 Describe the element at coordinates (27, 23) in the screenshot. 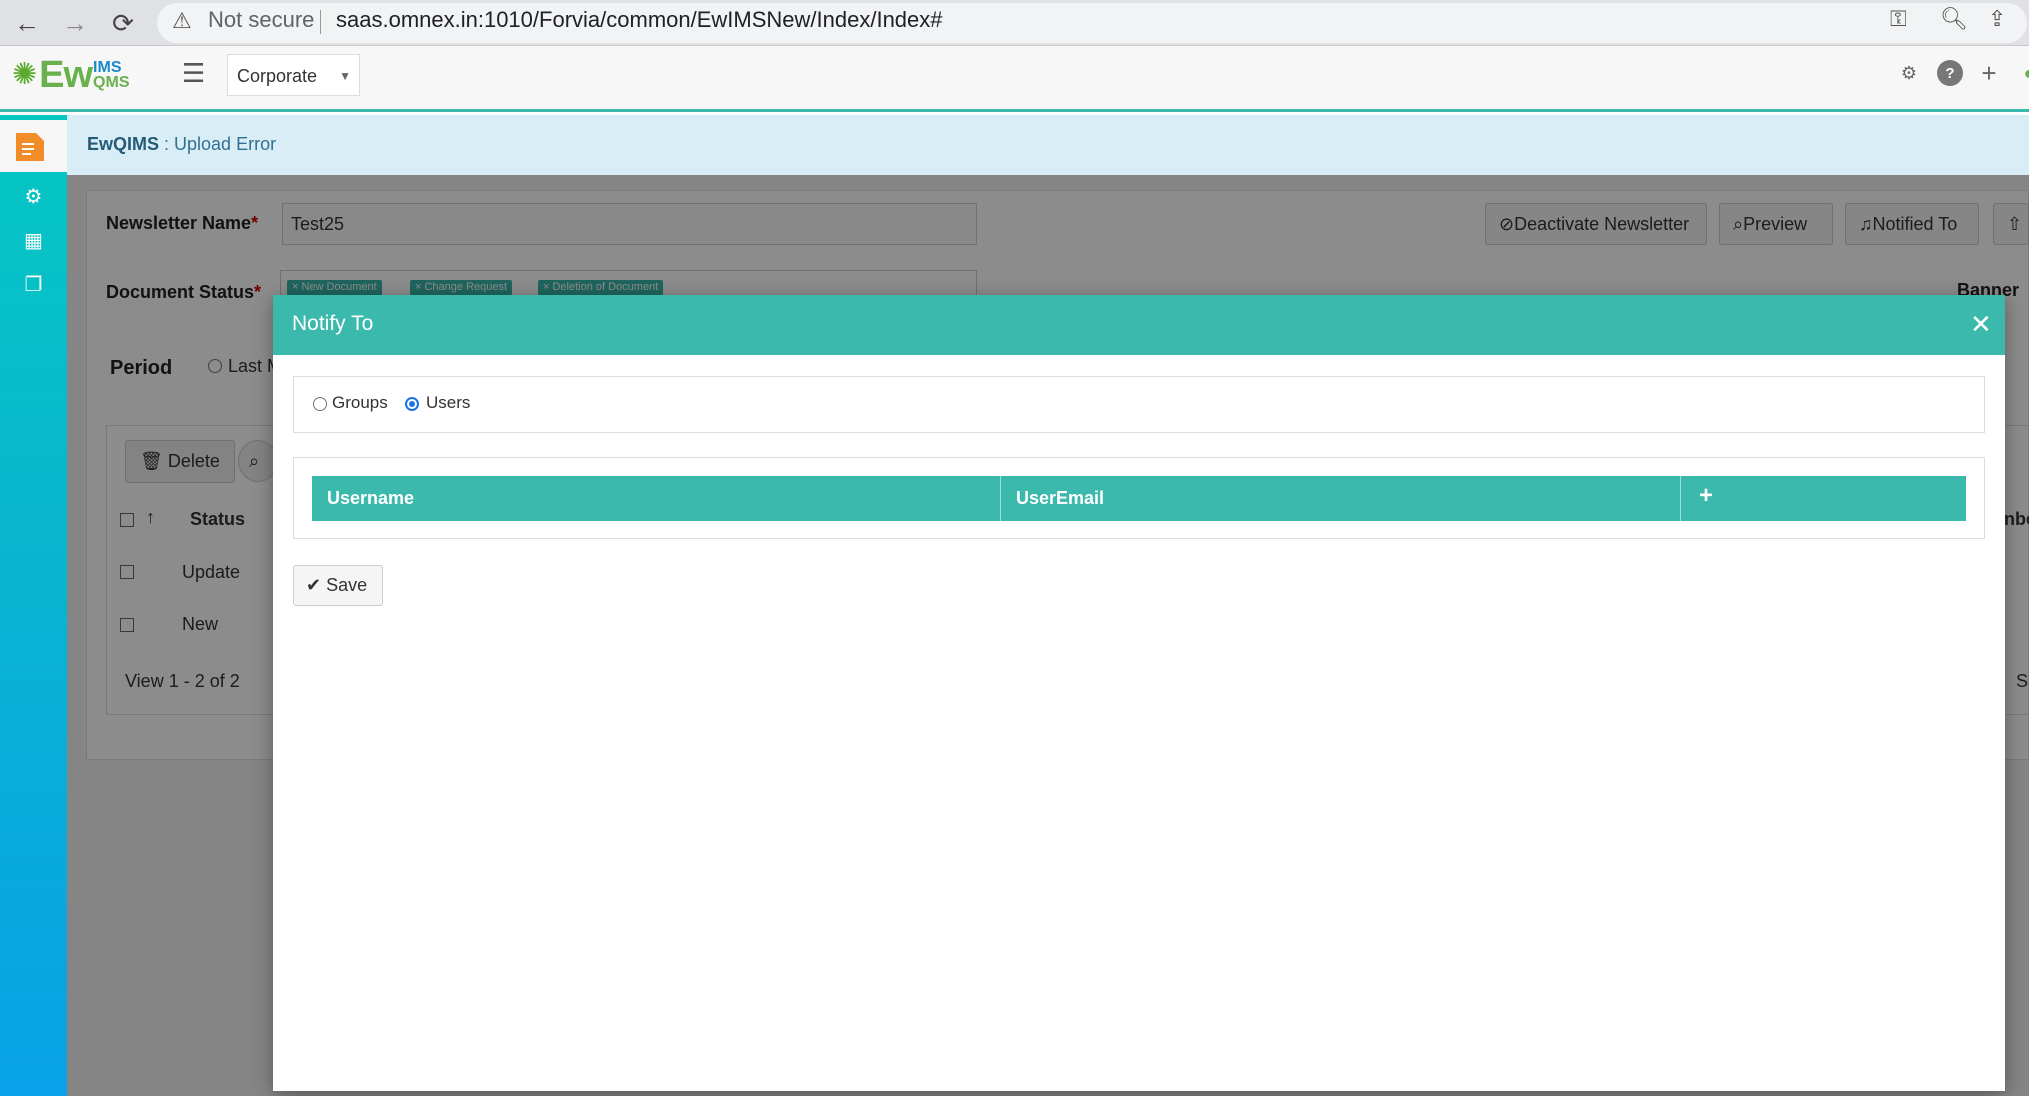

I see `back-arrow-icon: ←` at that location.